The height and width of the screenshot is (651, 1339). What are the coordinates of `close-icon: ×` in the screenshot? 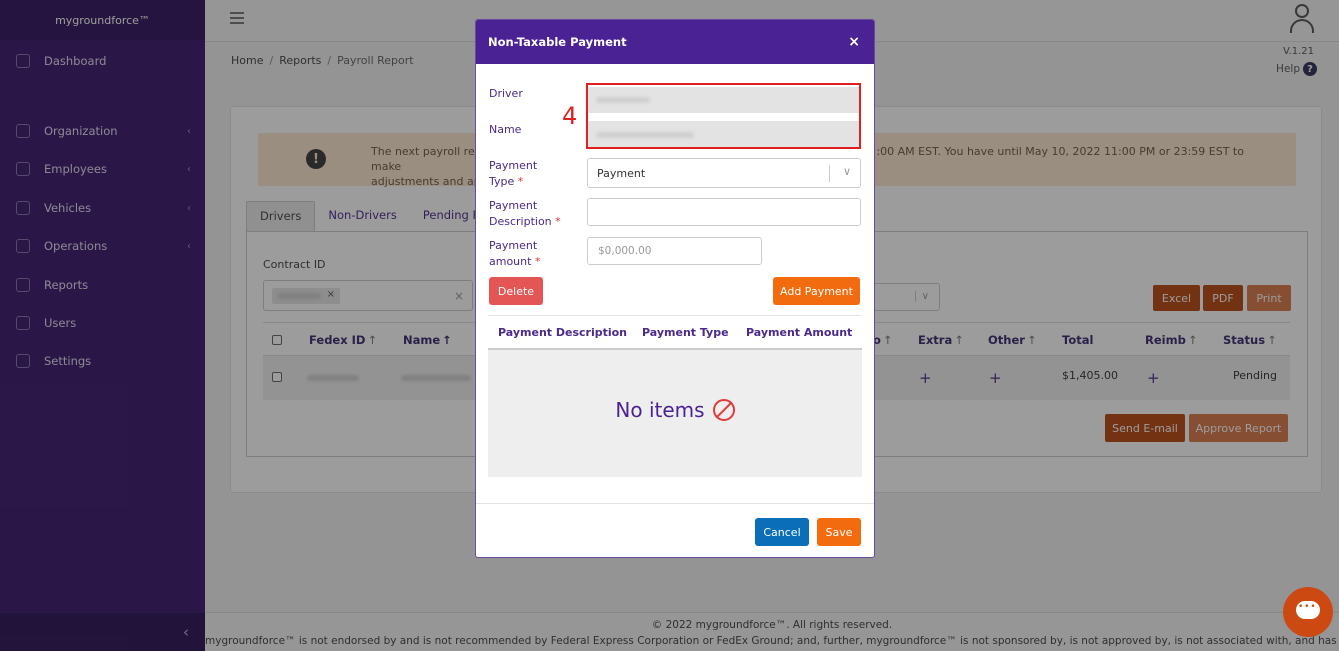 It's located at (854, 42).